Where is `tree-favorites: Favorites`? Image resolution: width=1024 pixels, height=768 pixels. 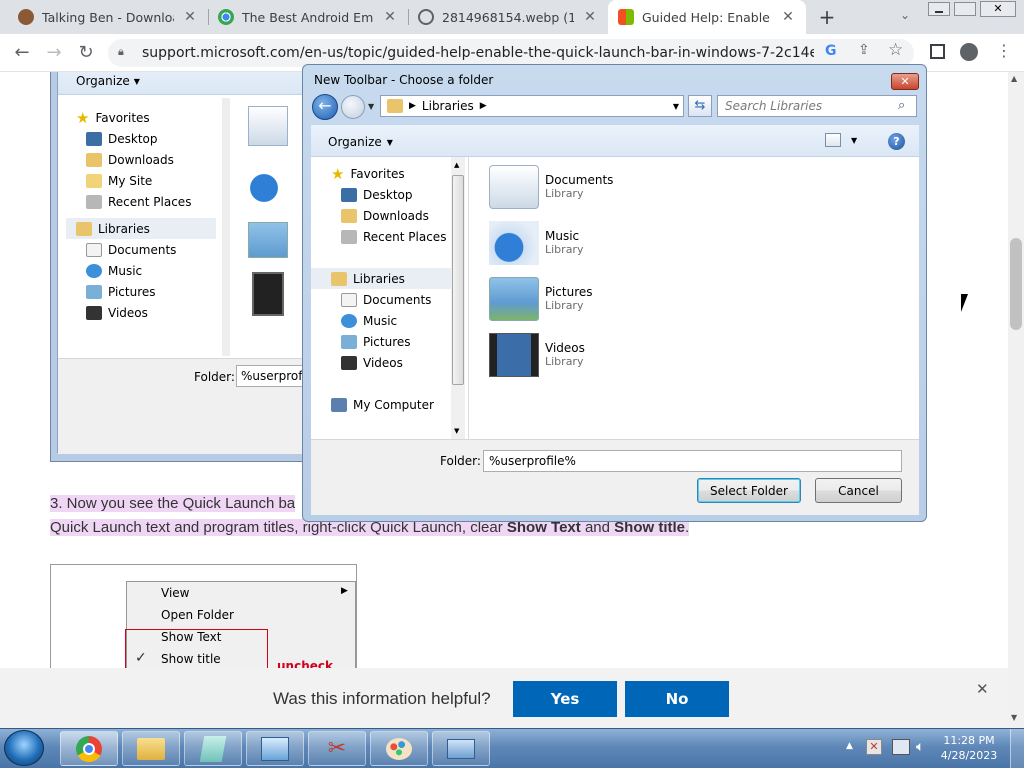
tree-favorites: Favorites is located at coordinates (122, 117).